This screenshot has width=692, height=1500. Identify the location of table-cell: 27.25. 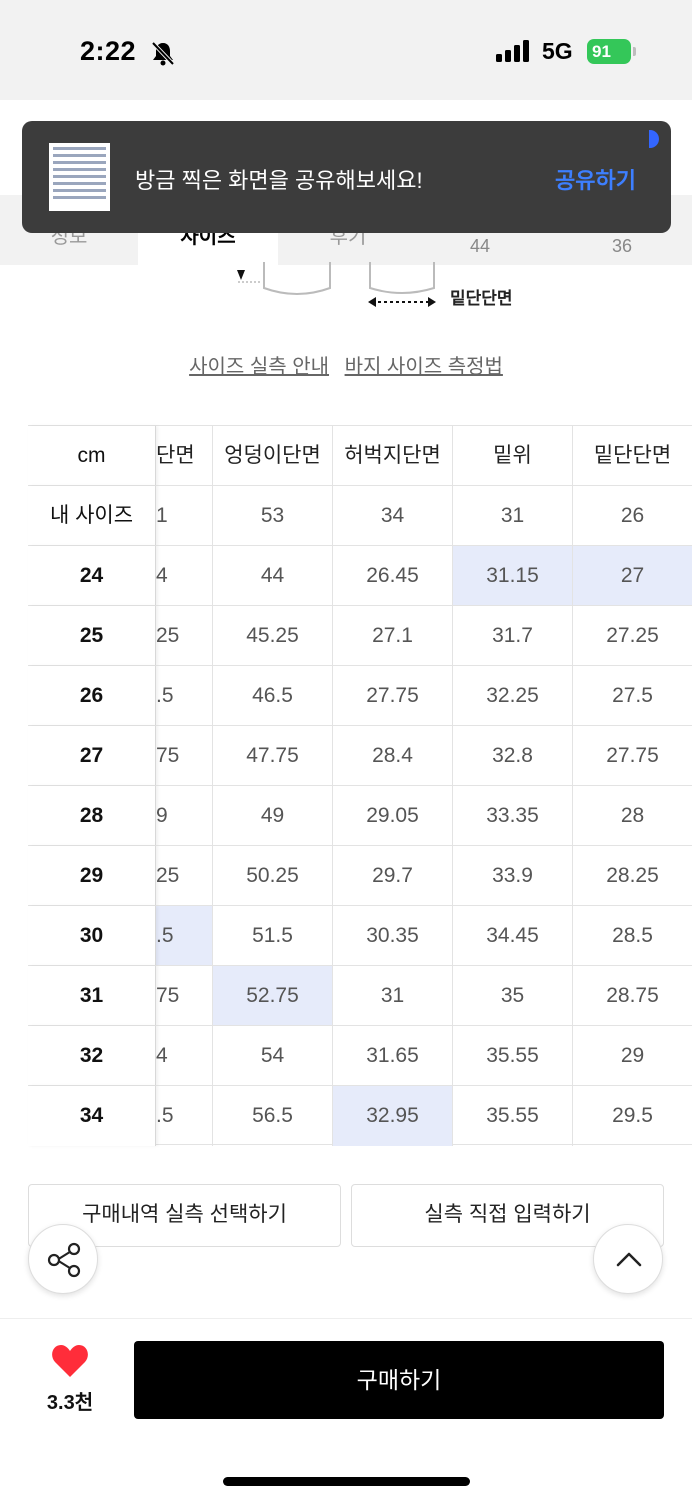
(632, 635).